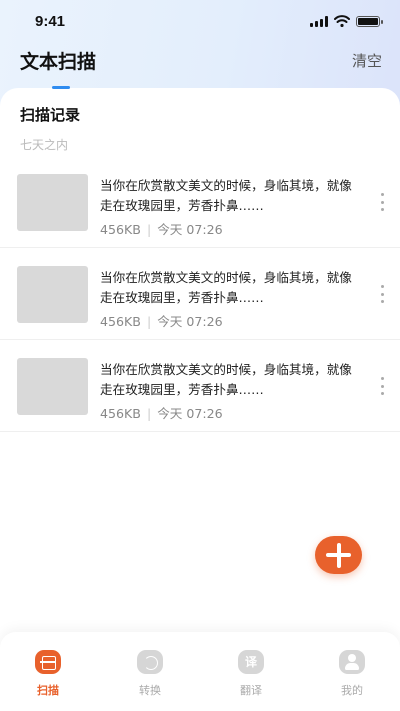  I want to click on tab-label: 扫描, so click(48, 690).